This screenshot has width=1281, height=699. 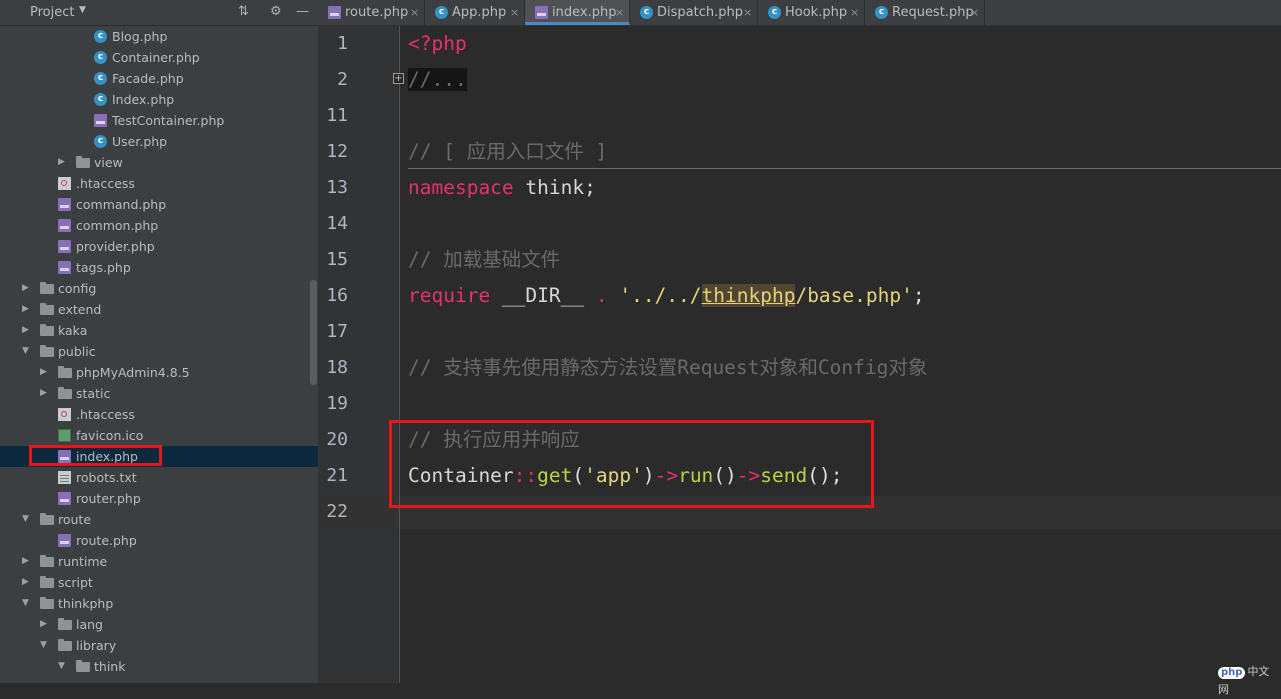 I want to click on tab-request: c Request.php ×, so click(x=925, y=12).